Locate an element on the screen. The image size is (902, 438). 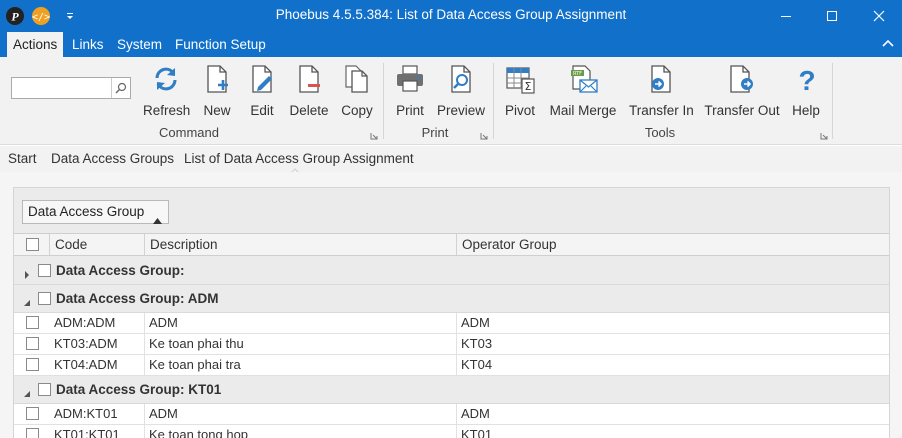
transfer-in-button: Transfer In is located at coordinates (661, 91).